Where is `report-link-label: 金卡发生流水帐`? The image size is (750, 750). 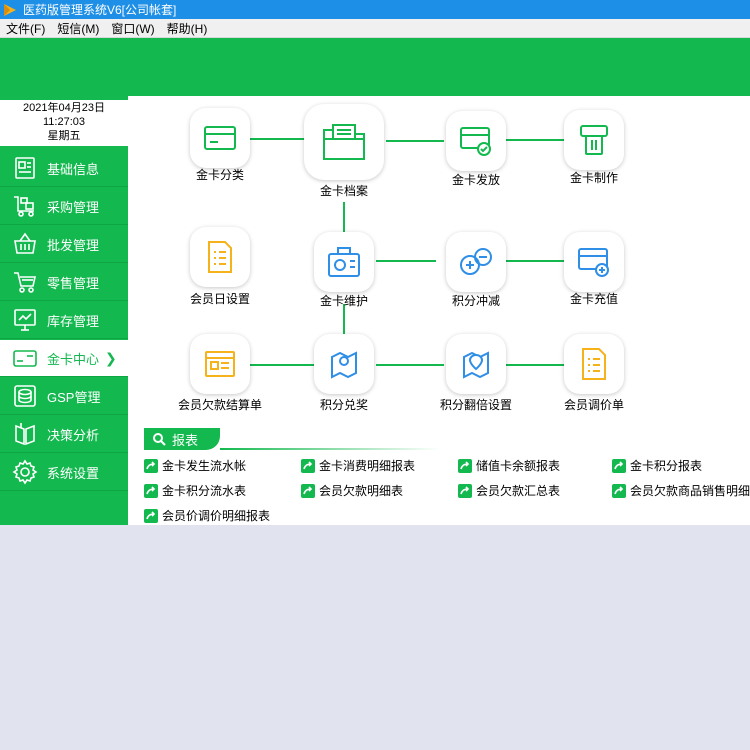 report-link-label: 金卡发生流水帐 is located at coordinates (204, 466).